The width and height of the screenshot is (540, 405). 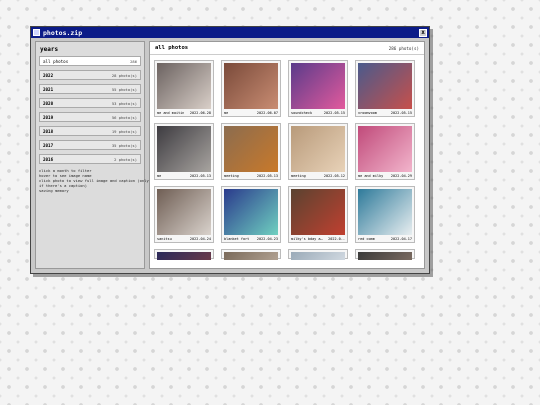 What do you see at coordinates (385, 239) in the screenshot?
I see `photo-caption: red comm 2022-04-17` at bounding box center [385, 239].